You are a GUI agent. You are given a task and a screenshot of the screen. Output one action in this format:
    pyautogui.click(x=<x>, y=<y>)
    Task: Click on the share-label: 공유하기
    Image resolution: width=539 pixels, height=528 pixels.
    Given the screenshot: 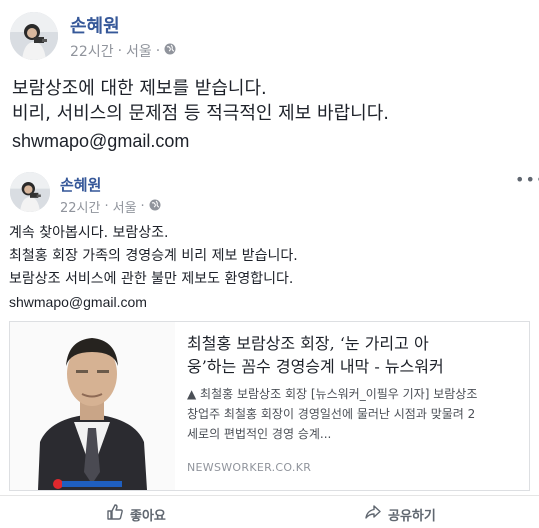 What is the action you would take?
    pyautogui.click(x=412, y=516)
    